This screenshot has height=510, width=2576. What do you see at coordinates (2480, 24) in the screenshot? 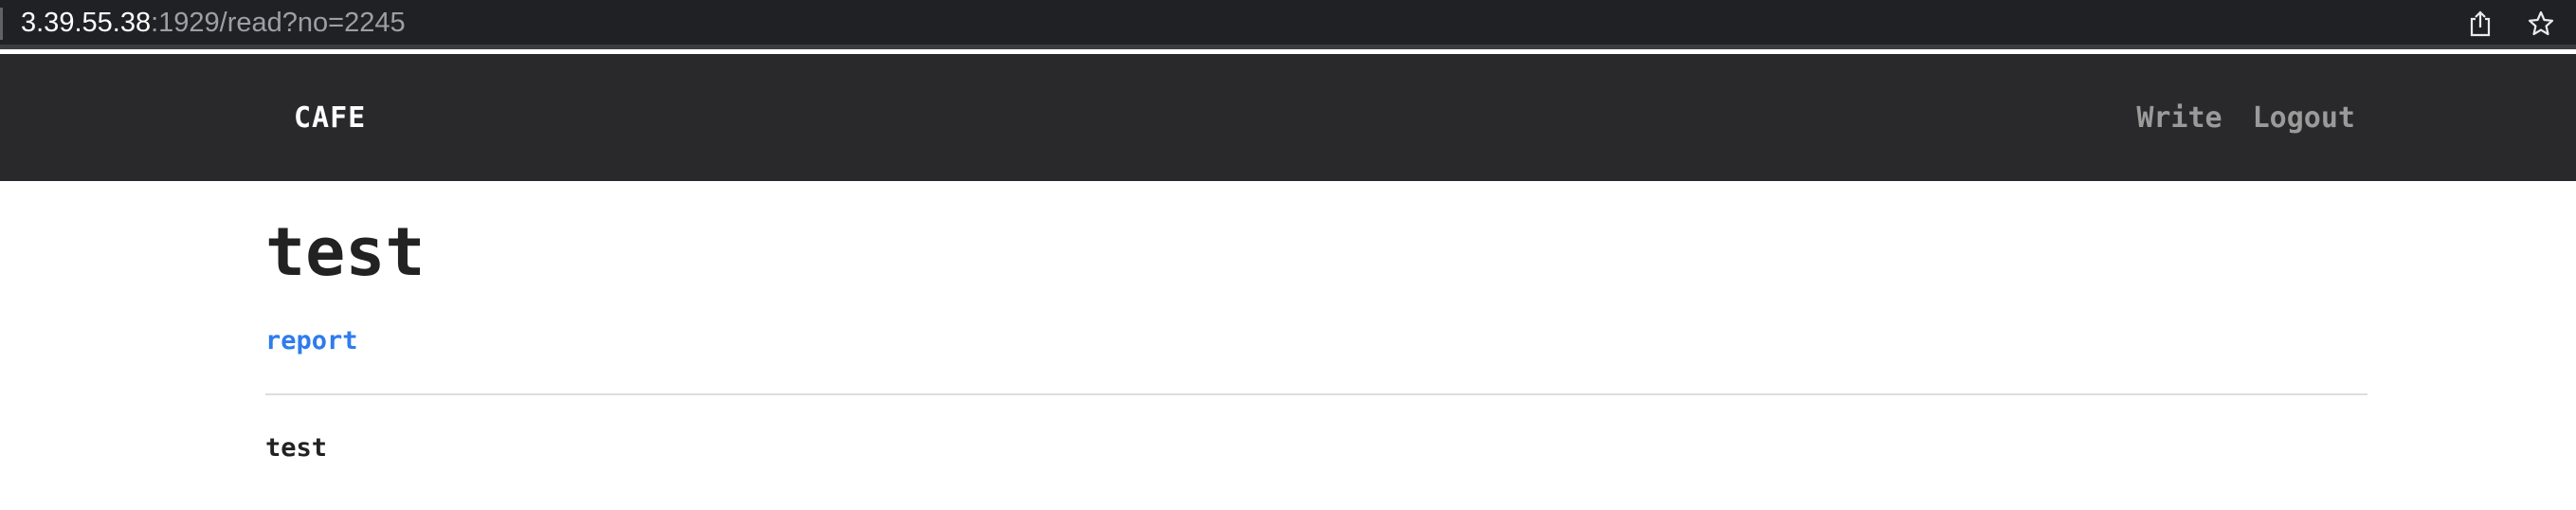
I see `share-icon` at bounding box center [2480, 24].